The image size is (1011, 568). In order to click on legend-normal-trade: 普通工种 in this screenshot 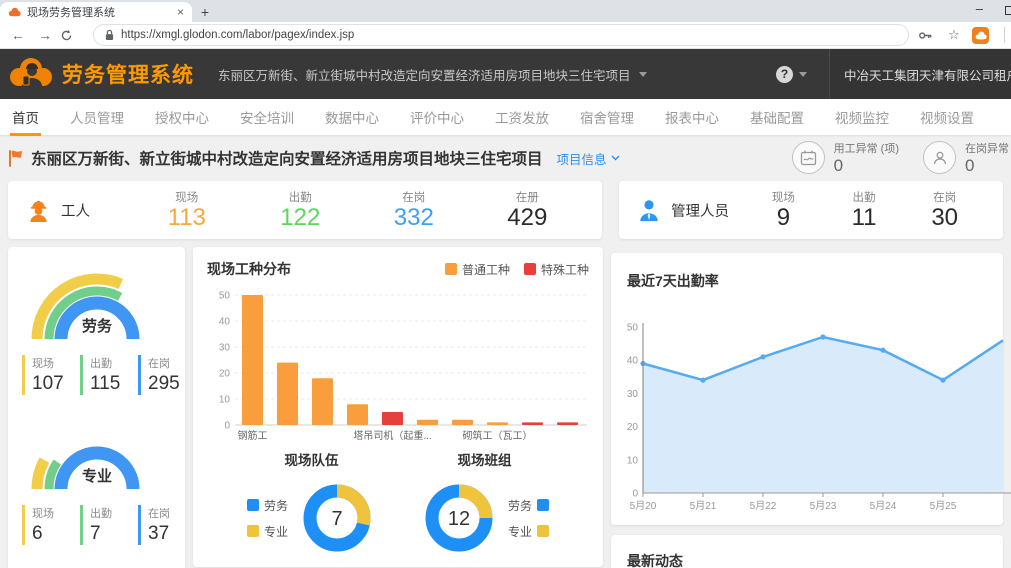, I will do `click(477, 269)`.